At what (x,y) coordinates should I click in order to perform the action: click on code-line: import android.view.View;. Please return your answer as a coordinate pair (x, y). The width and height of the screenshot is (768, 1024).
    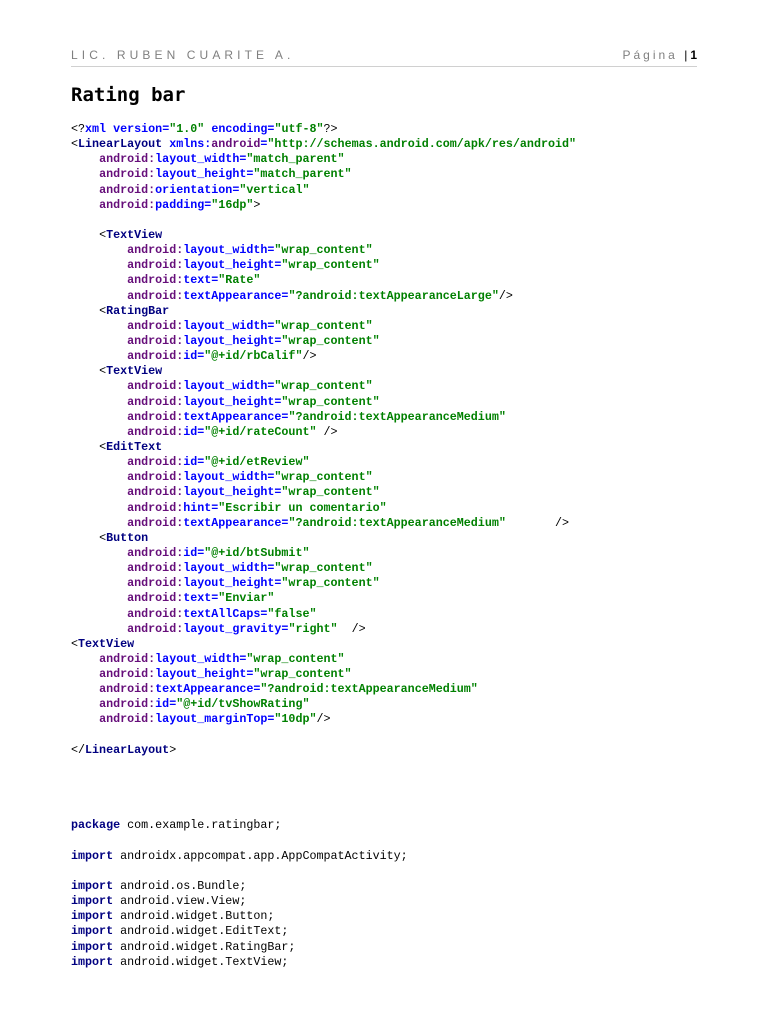
    Looking at the image, I should click on (323, 901).